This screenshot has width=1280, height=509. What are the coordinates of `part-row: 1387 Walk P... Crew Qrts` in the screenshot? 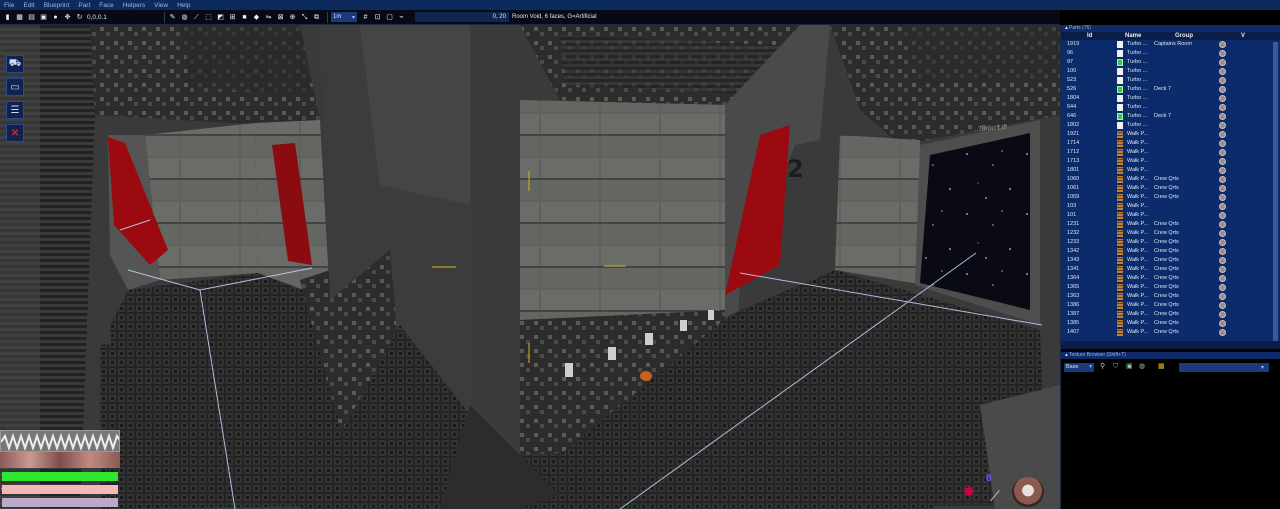 It's located at (1170, 314).